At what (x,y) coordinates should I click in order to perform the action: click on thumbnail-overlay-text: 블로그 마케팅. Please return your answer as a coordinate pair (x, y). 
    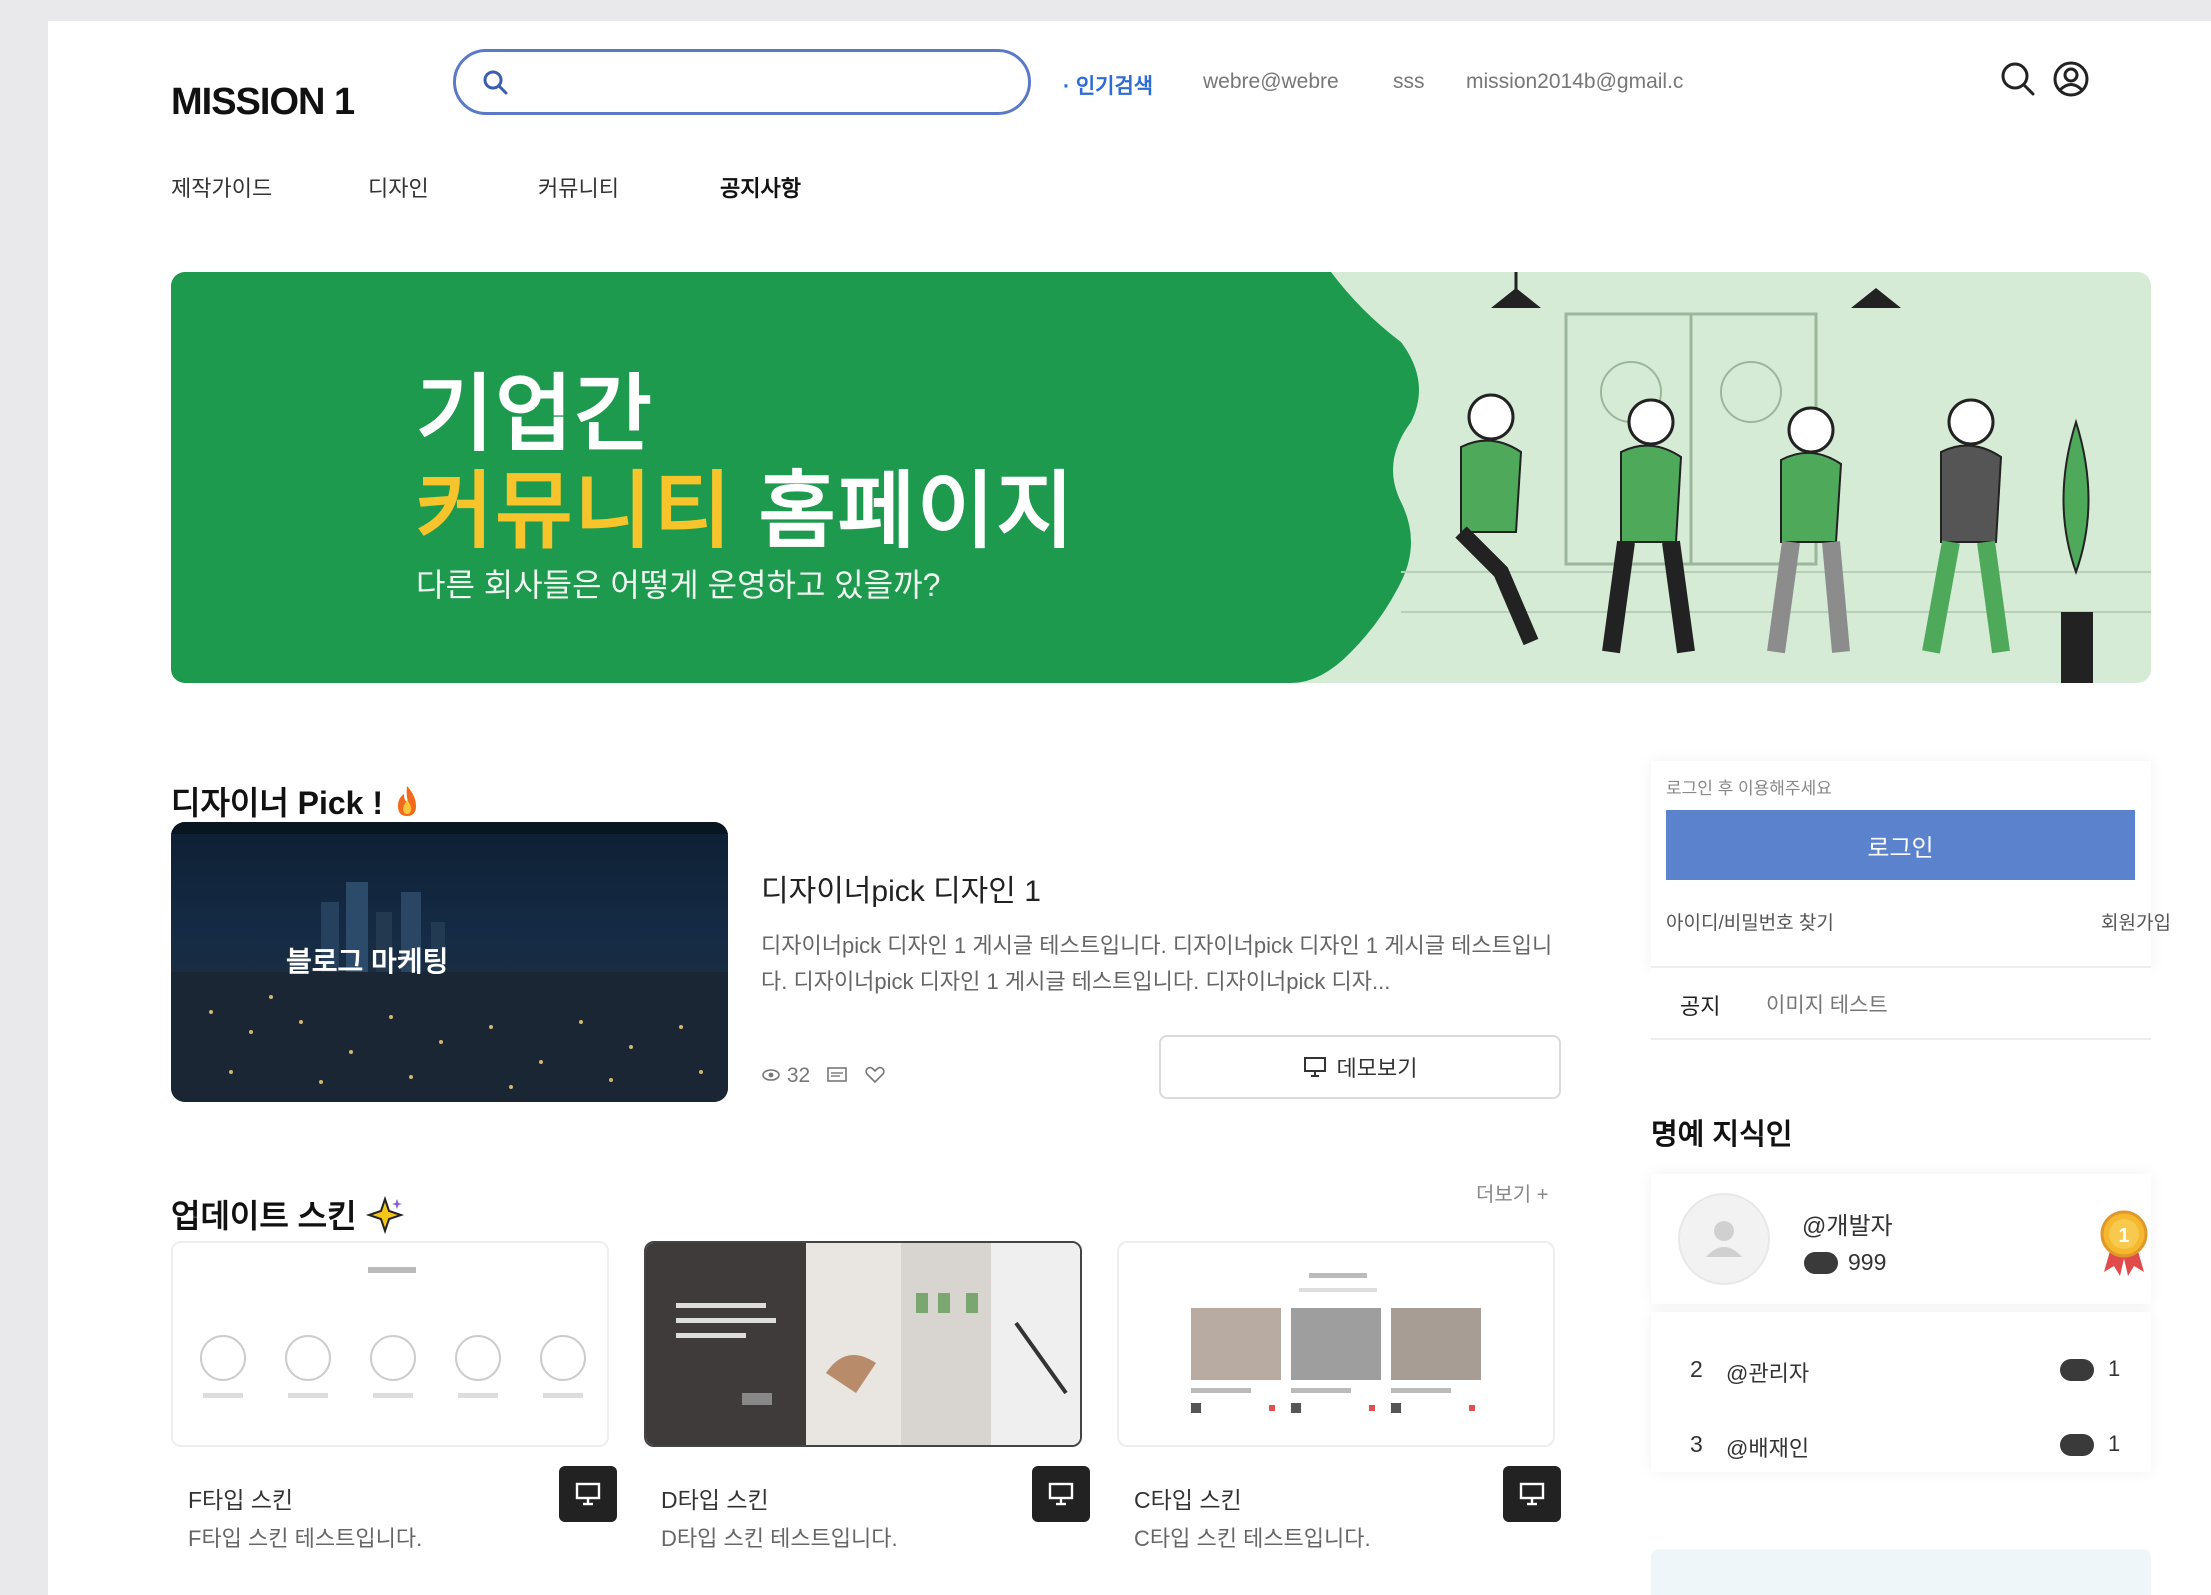
    Looking at the image, I should click on (367, 961).